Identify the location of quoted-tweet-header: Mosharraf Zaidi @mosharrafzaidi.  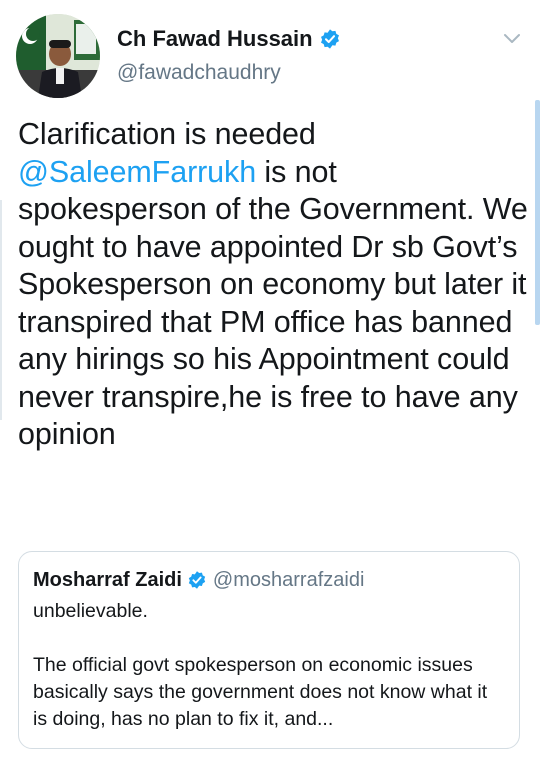
(269, 580).